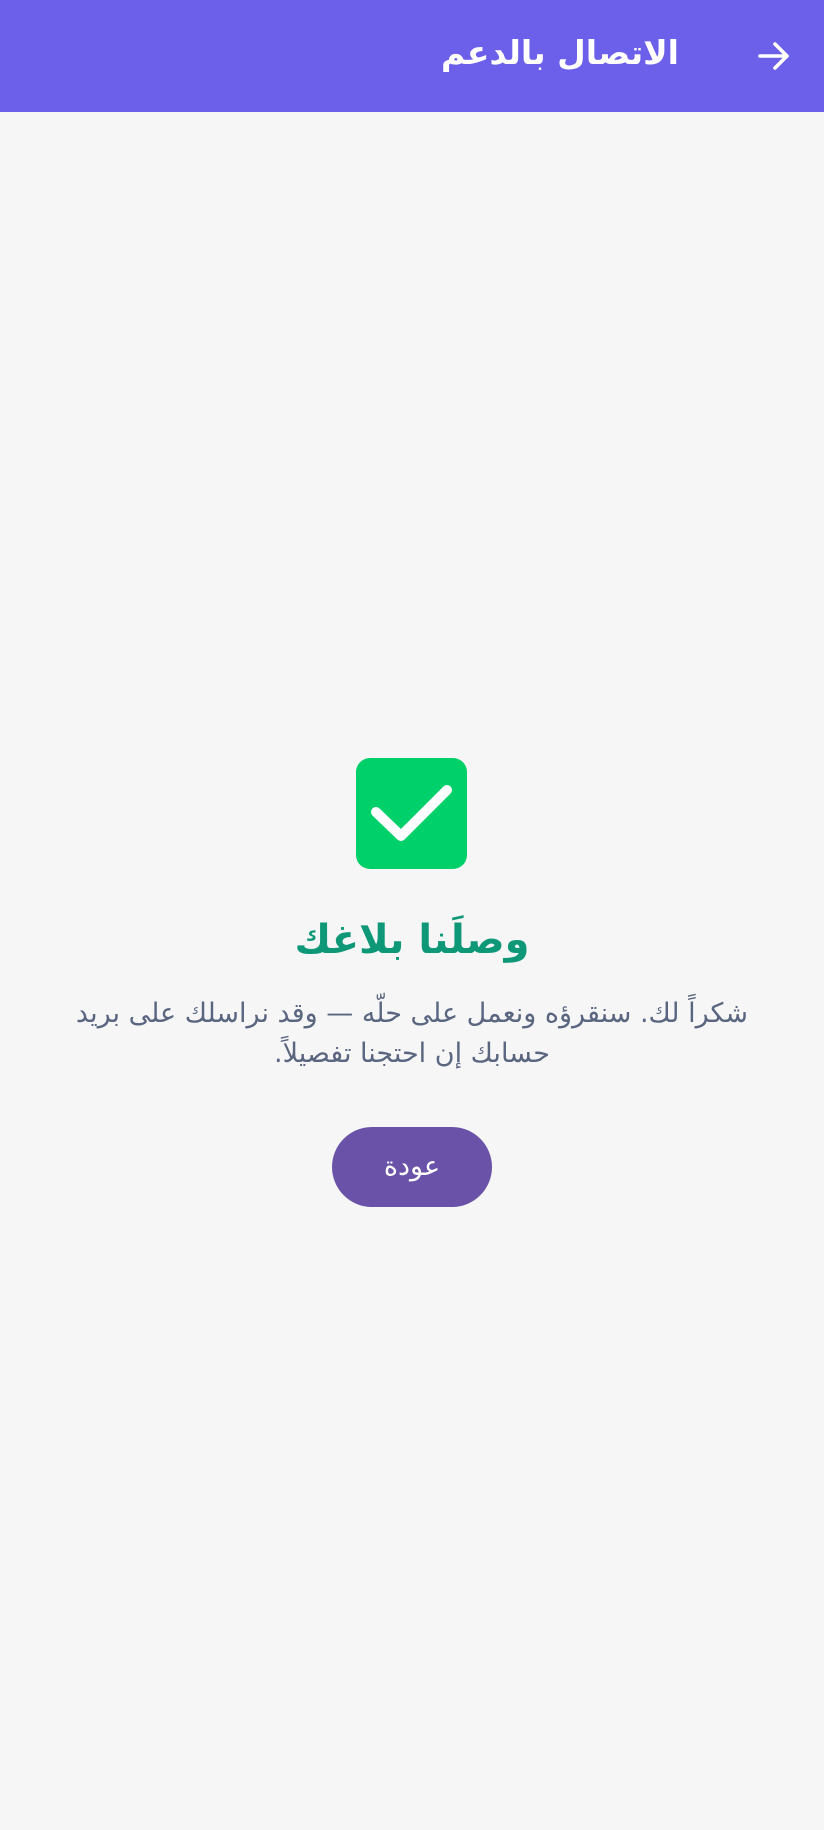 The width and height of the screenshot is (824, 1830). I want to click on app-bar: الاتصال بالدعم, so click(412, 56).